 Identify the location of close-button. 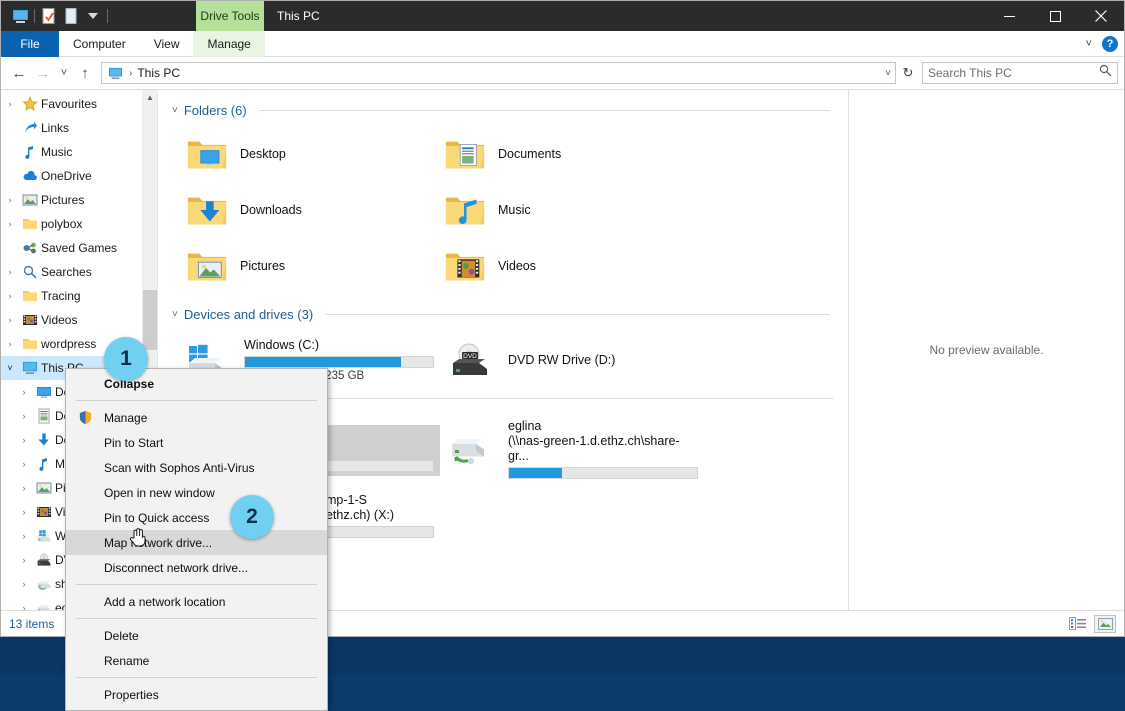
(1101, 16).